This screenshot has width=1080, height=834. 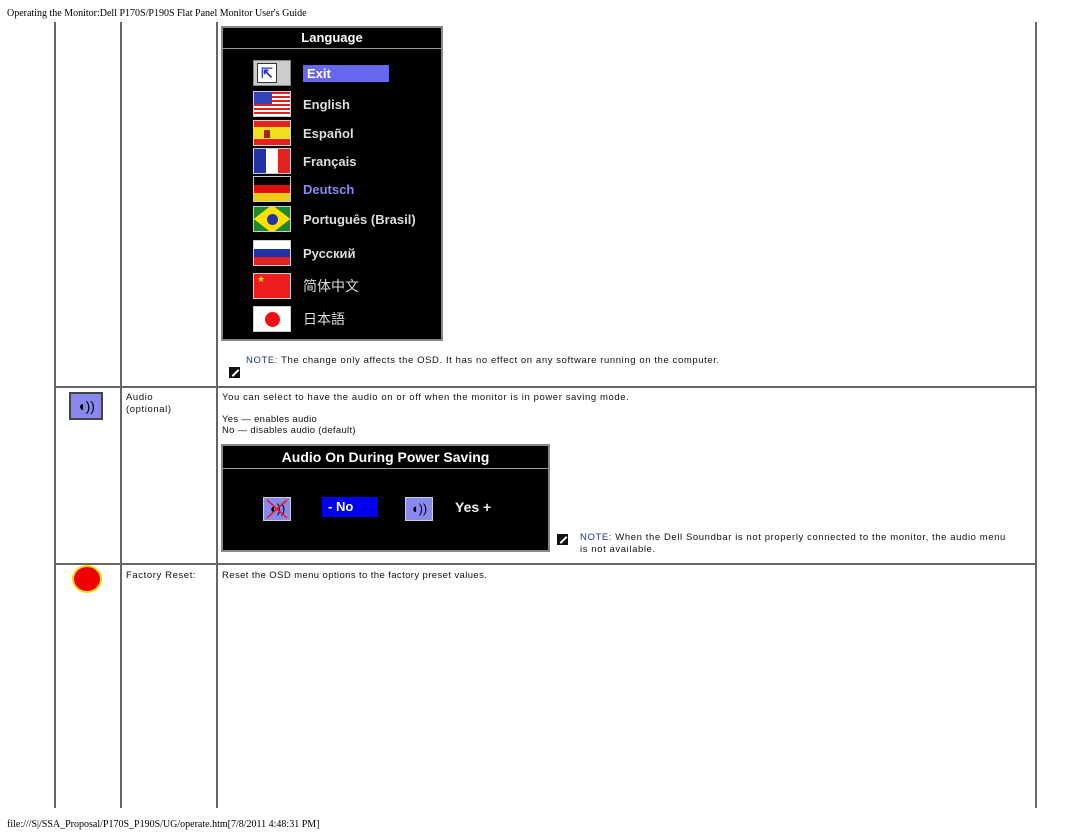 I want to click on language-item-english: English, so click(x=301, y=104).